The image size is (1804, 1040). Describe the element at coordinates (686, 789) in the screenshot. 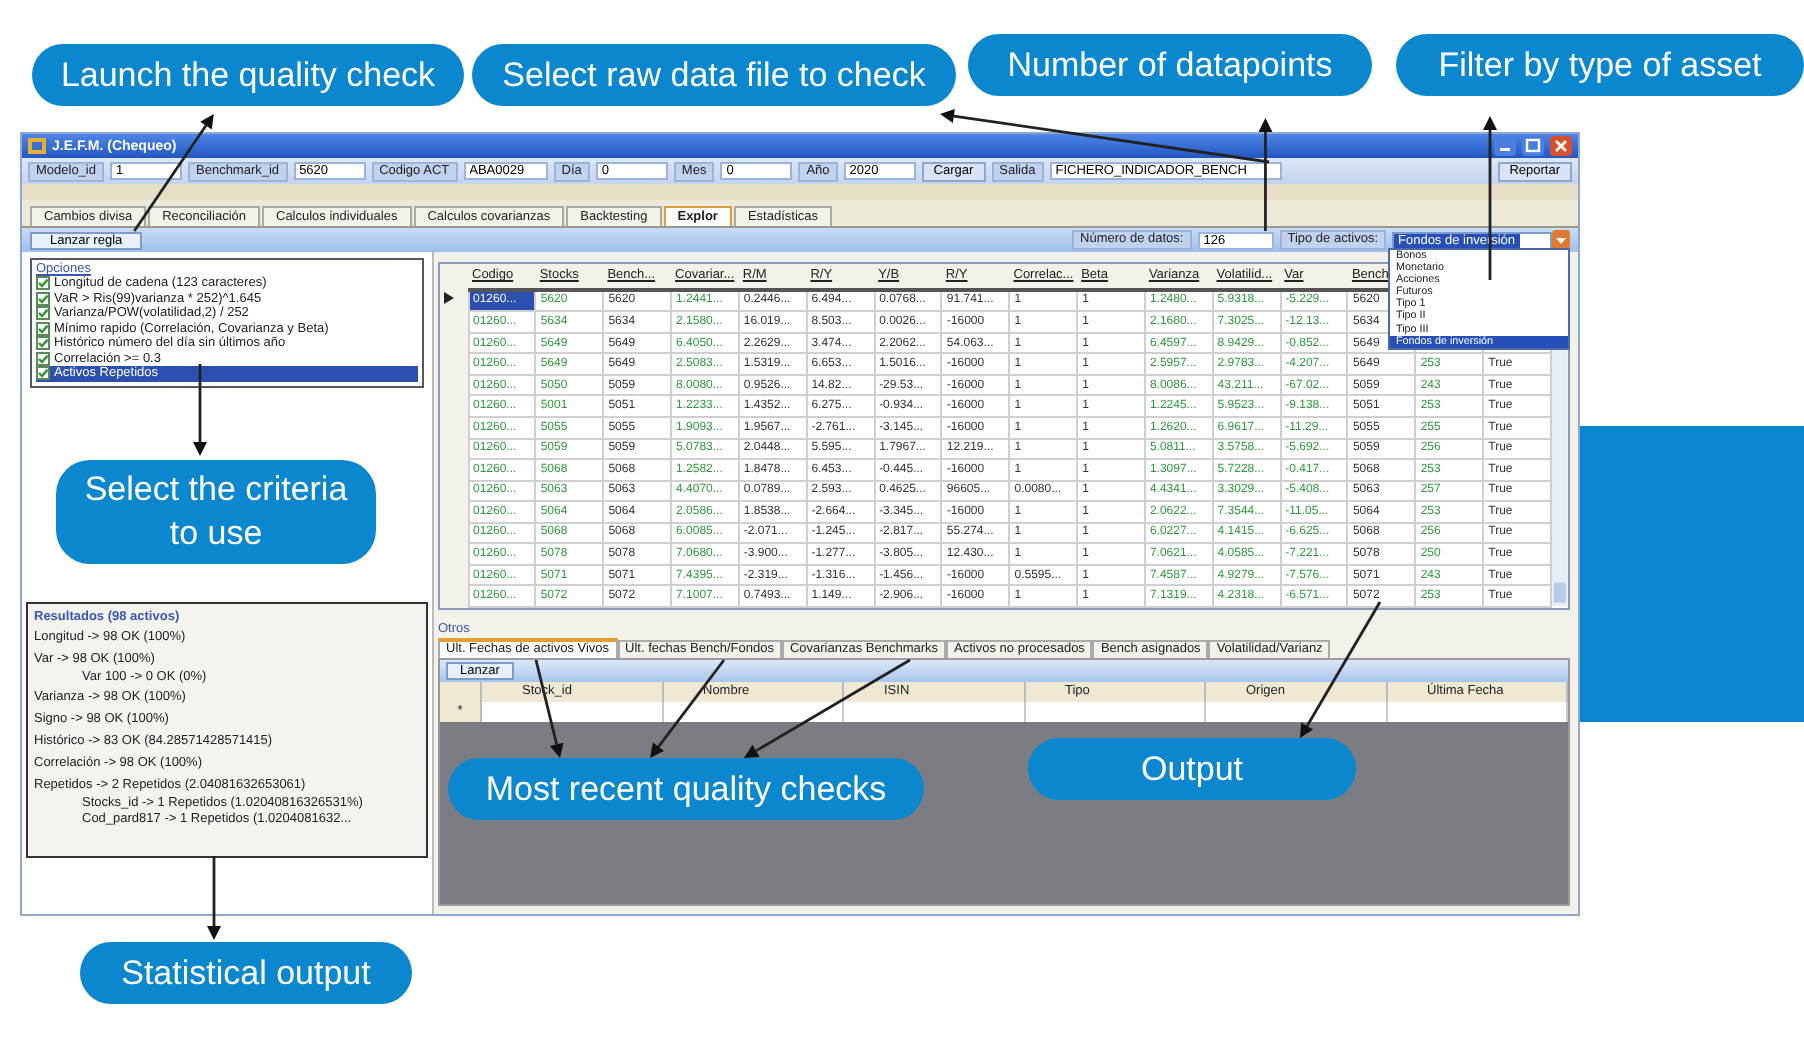

I see `callout: Most recent quality checks` at that location.